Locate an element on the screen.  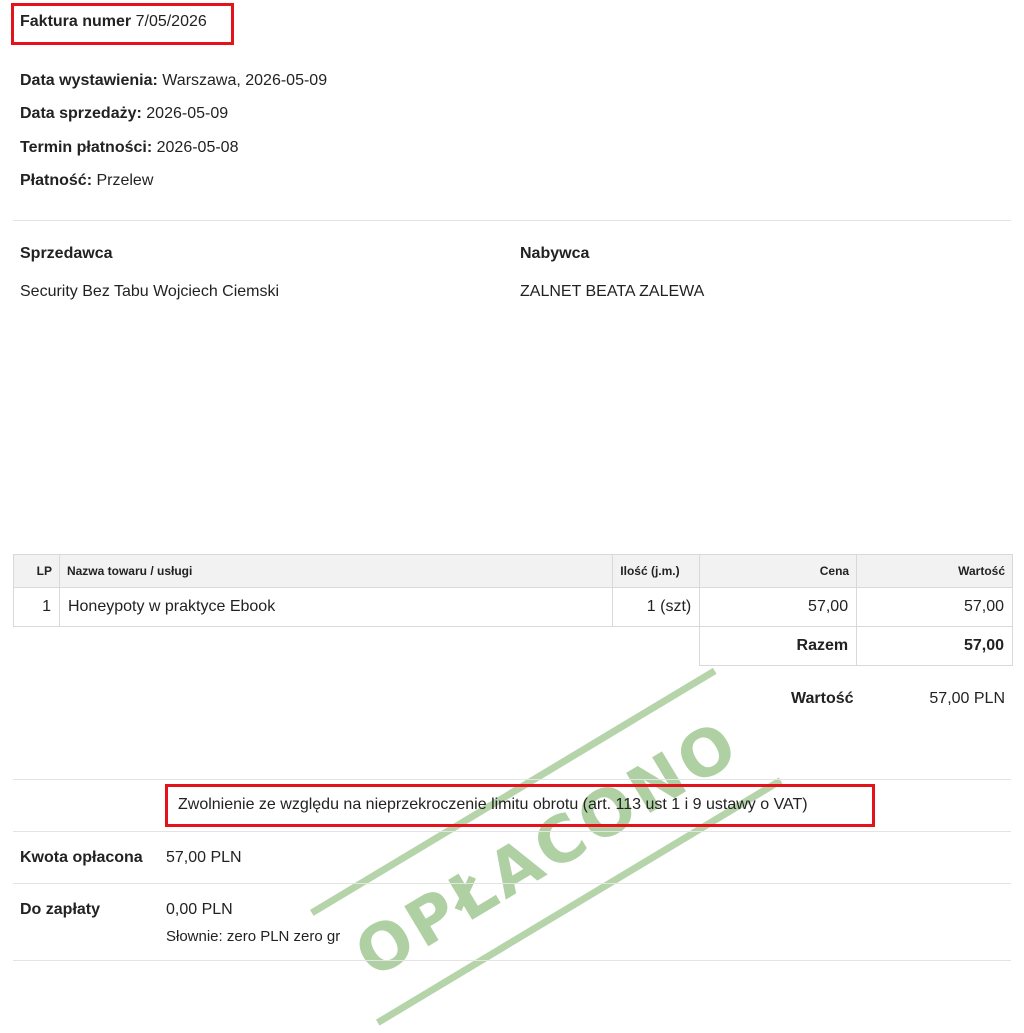
summary-value: 57,00 PLN is located at coordinates (967, 698).